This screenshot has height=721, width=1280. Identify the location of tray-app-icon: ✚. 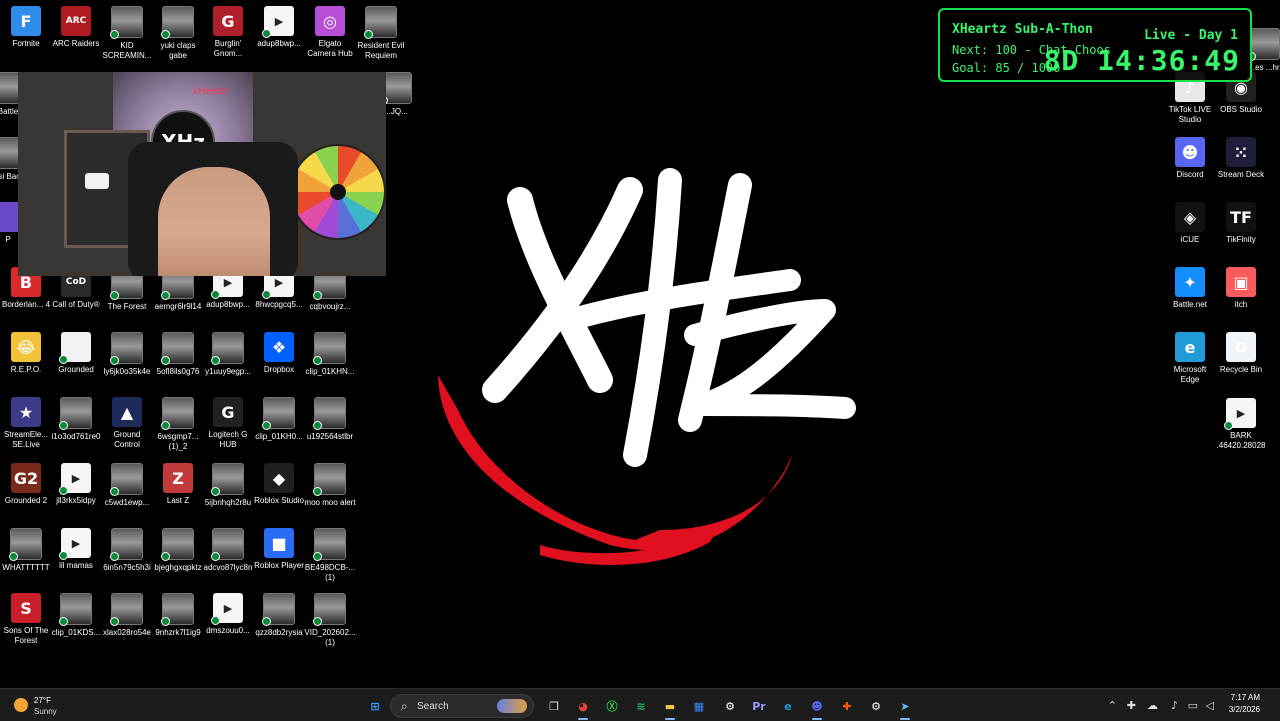
(1131, 705).